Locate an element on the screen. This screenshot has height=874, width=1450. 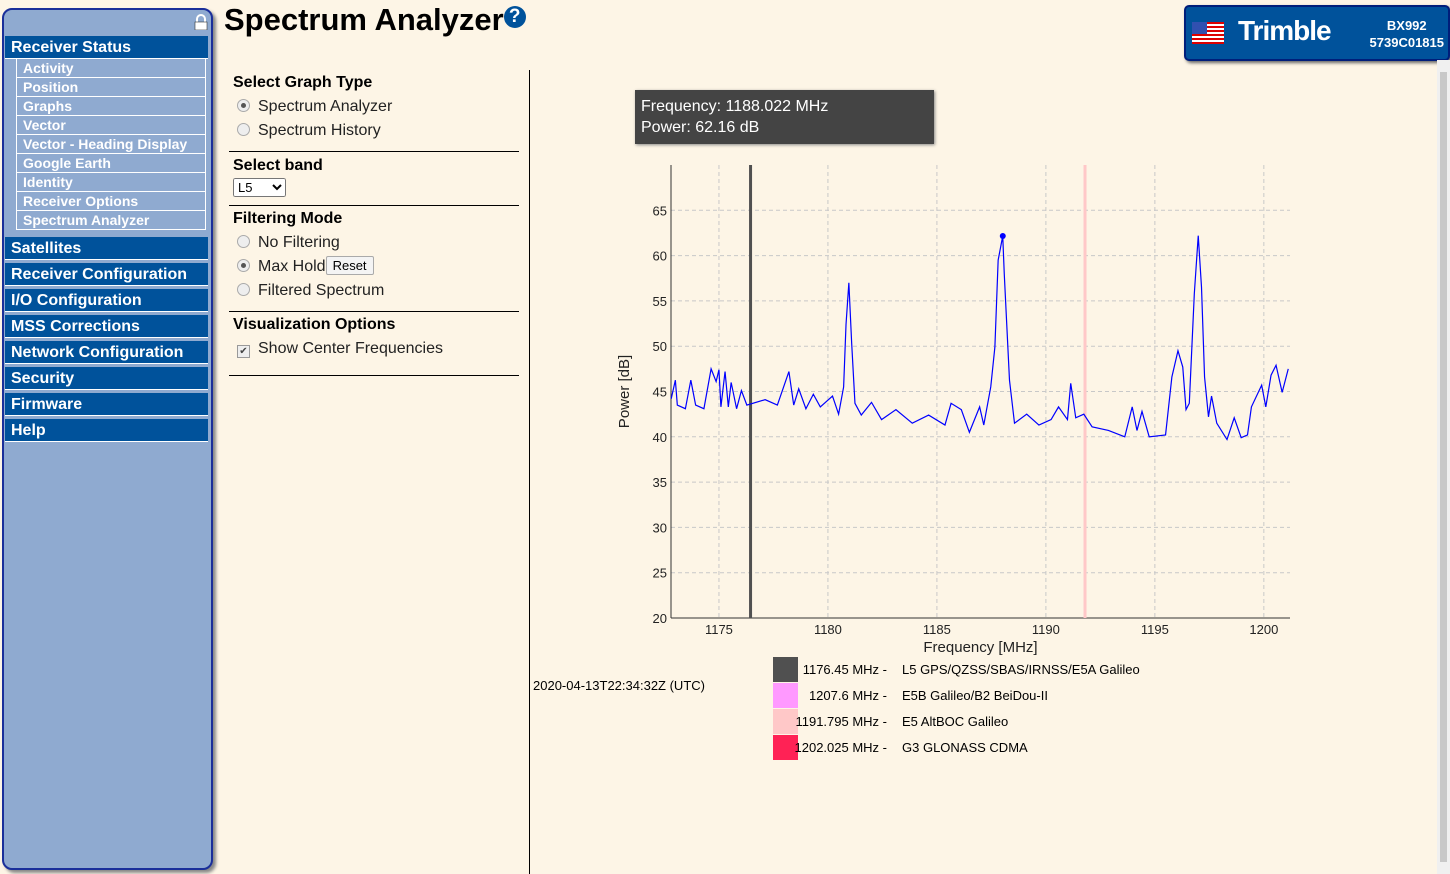
sidebar-item: Receiver Options is located at coordinates (111, 201).